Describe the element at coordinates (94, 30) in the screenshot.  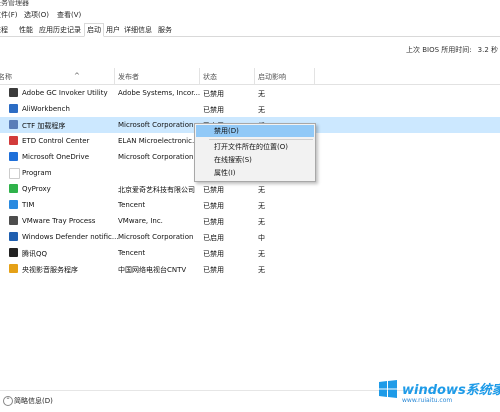
I see `tab-startup: 启动` at that location.